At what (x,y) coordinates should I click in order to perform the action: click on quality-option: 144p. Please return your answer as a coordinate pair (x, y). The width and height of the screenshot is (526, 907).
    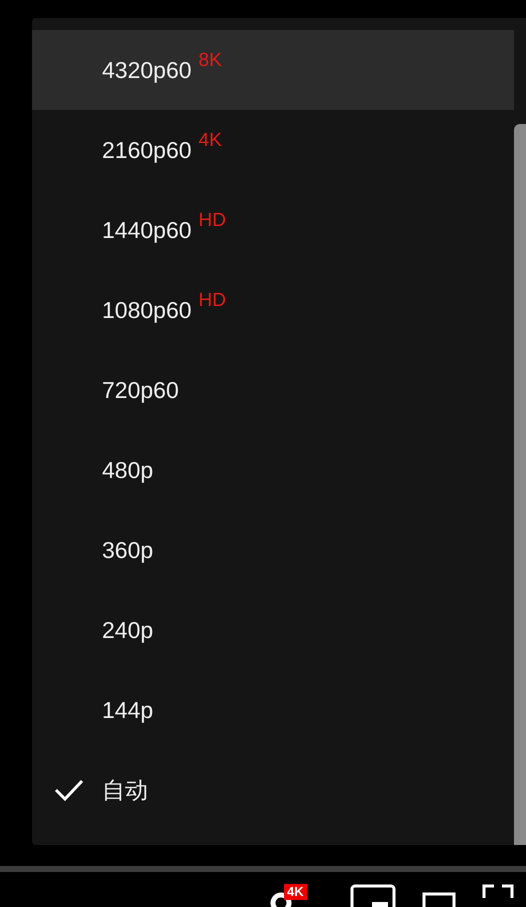
    Looking at the image, I should click on (273, 710).